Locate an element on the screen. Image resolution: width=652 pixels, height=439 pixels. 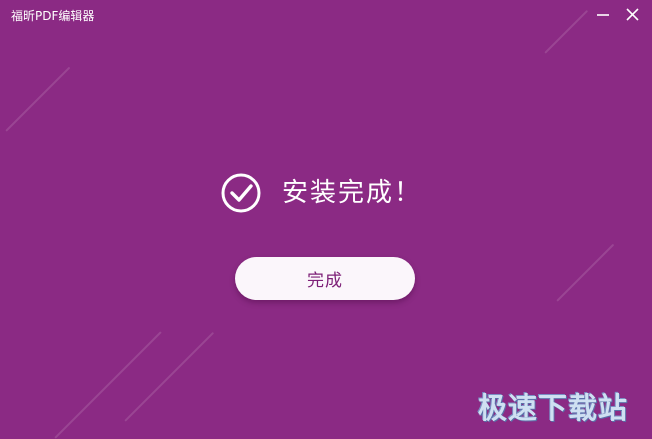
title-bar: 福昕PDF编辑器 is located at coordinates (326, 16).